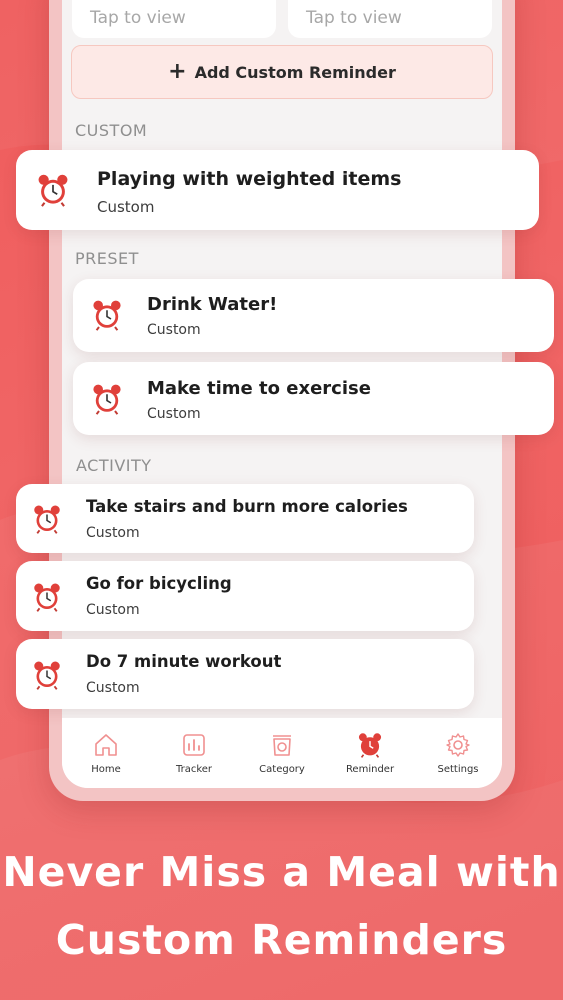 The image size is (563, 1000). Describe the element at coordinates (249, 179) in the screenshot. I see `reminder-title: Playing with weighted items` at that location.